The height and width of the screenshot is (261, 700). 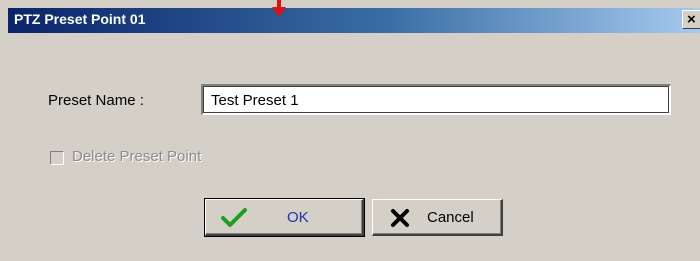 I want to click on delete-preset-label: Delete Preset Point, so click(x=137, y=156).